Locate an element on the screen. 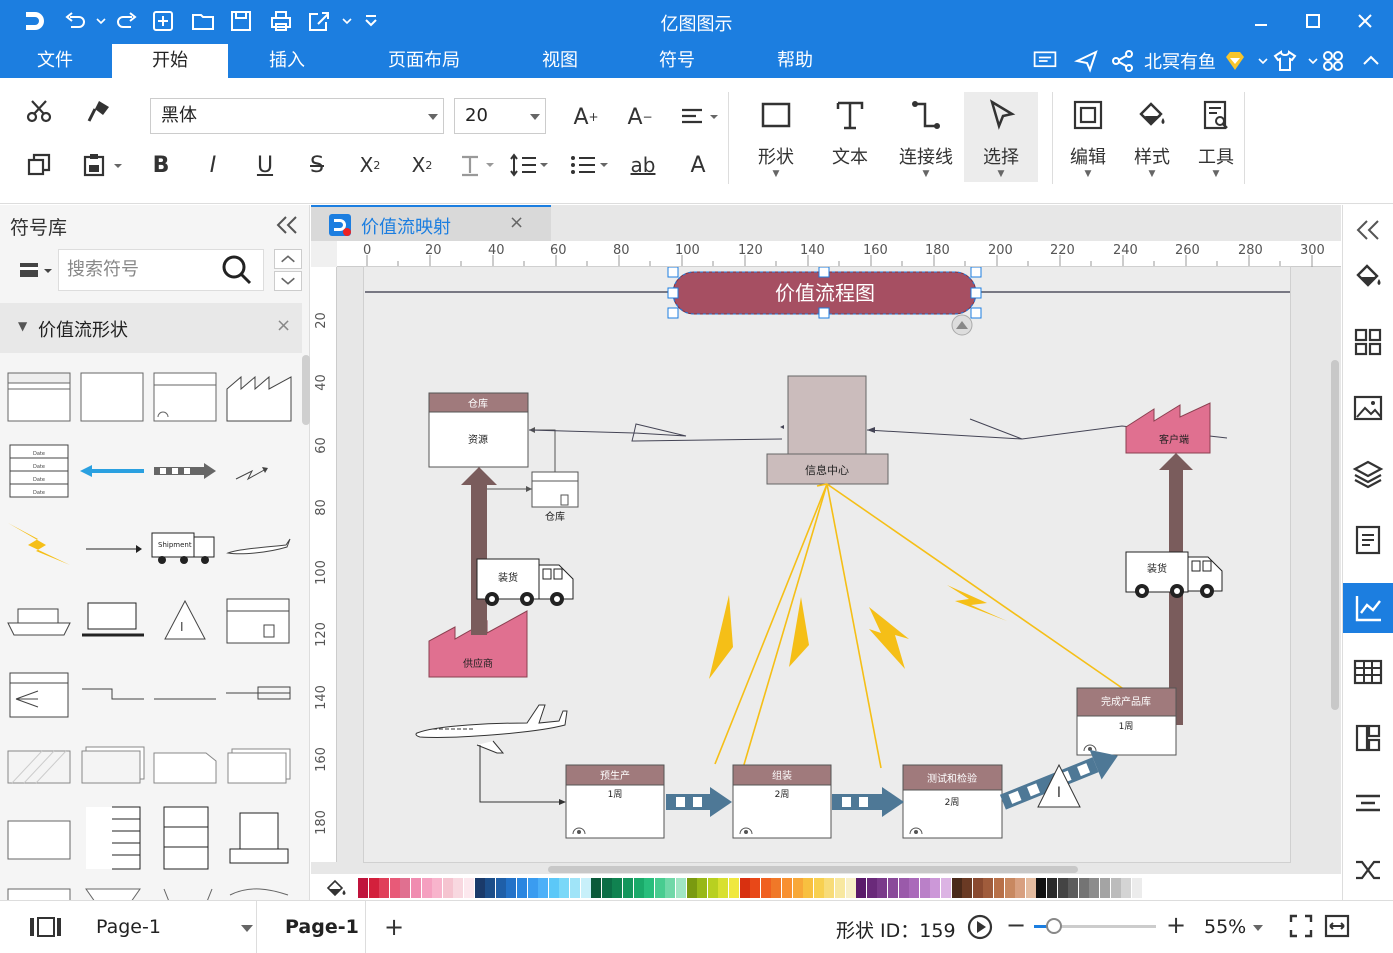  menu-insert: 插入 is located at coordinates (287, 61).